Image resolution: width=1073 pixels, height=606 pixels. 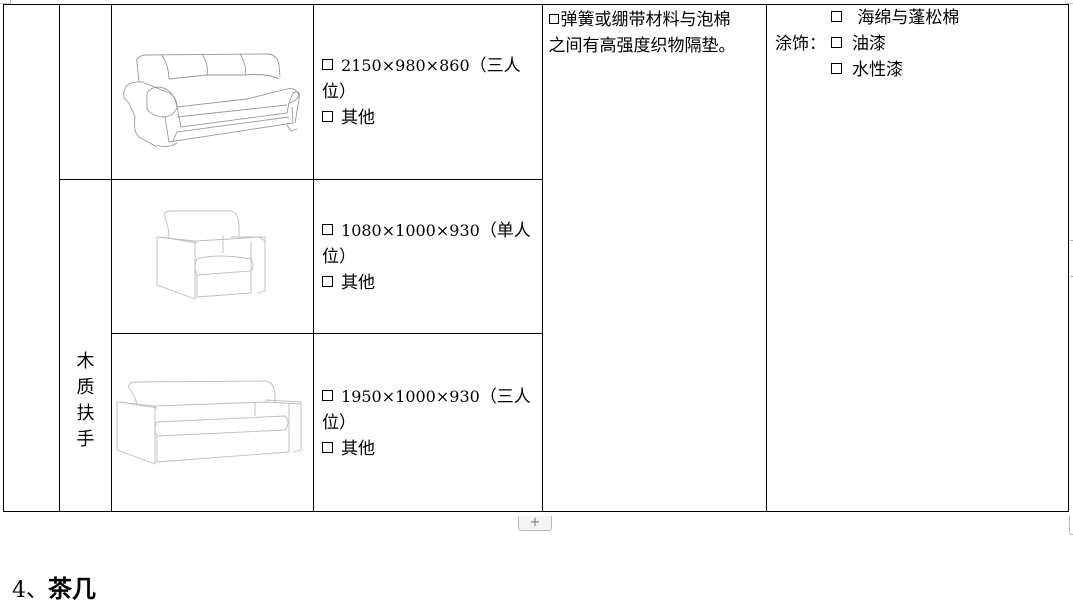 What do you see at coordinates (642, 46) in the screenshot?
I see `material-option-wrap: 之间有高强度织物隔垫。` at bounding box center [642, 46].